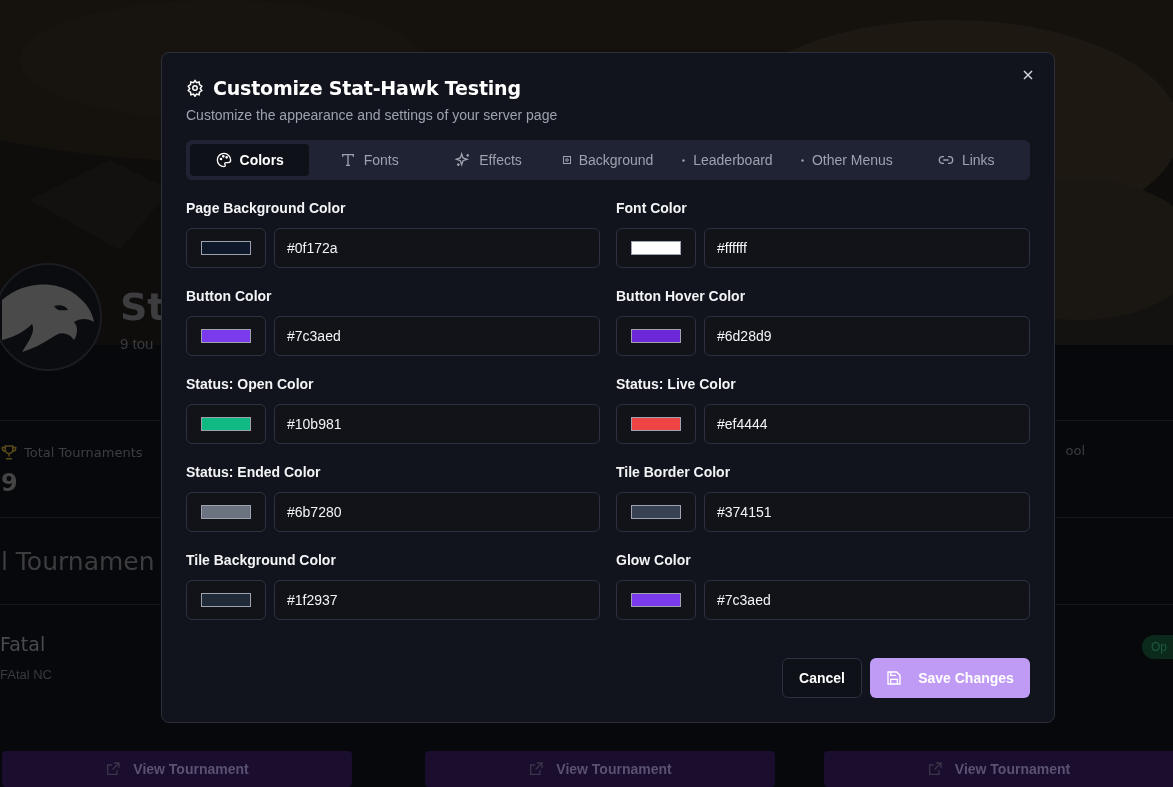 The height and width of the screenshot is (787, 1173). What do you see at coordinates (250, 384) in the screenshot?
I see `field-label: Status: Open Color` at bounding box center [250, 384].